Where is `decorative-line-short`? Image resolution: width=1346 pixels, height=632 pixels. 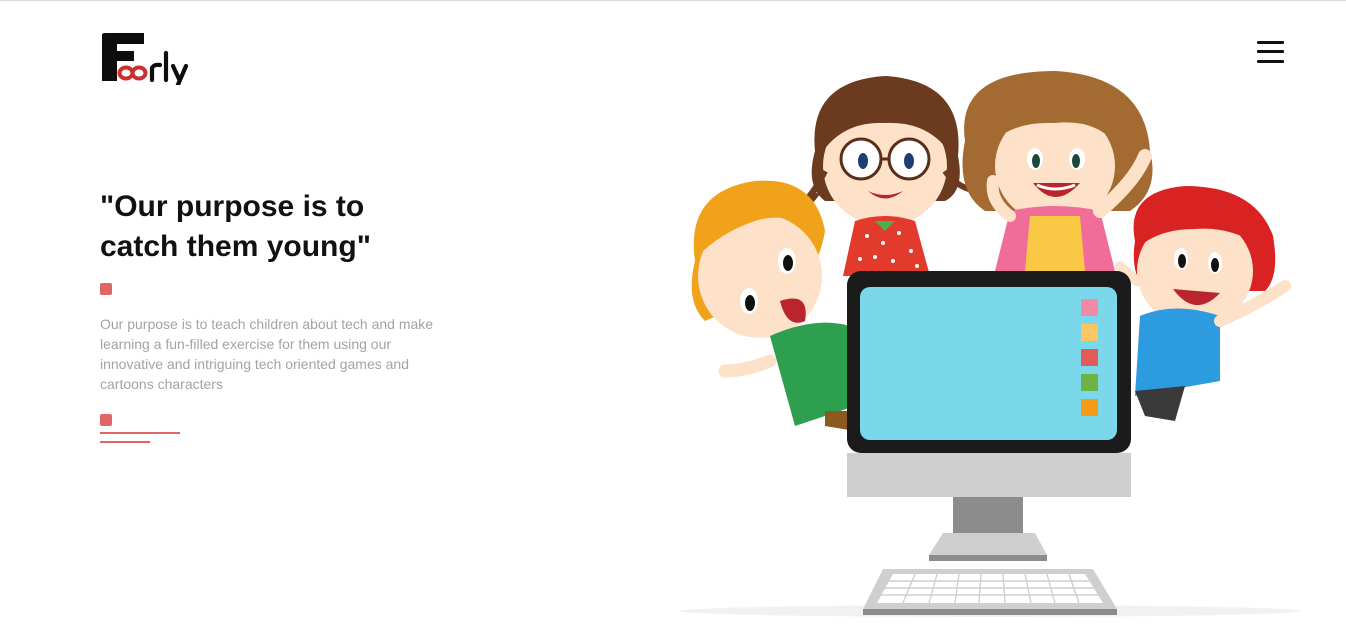 decorative-line-short is located at coordinates (125, 442).